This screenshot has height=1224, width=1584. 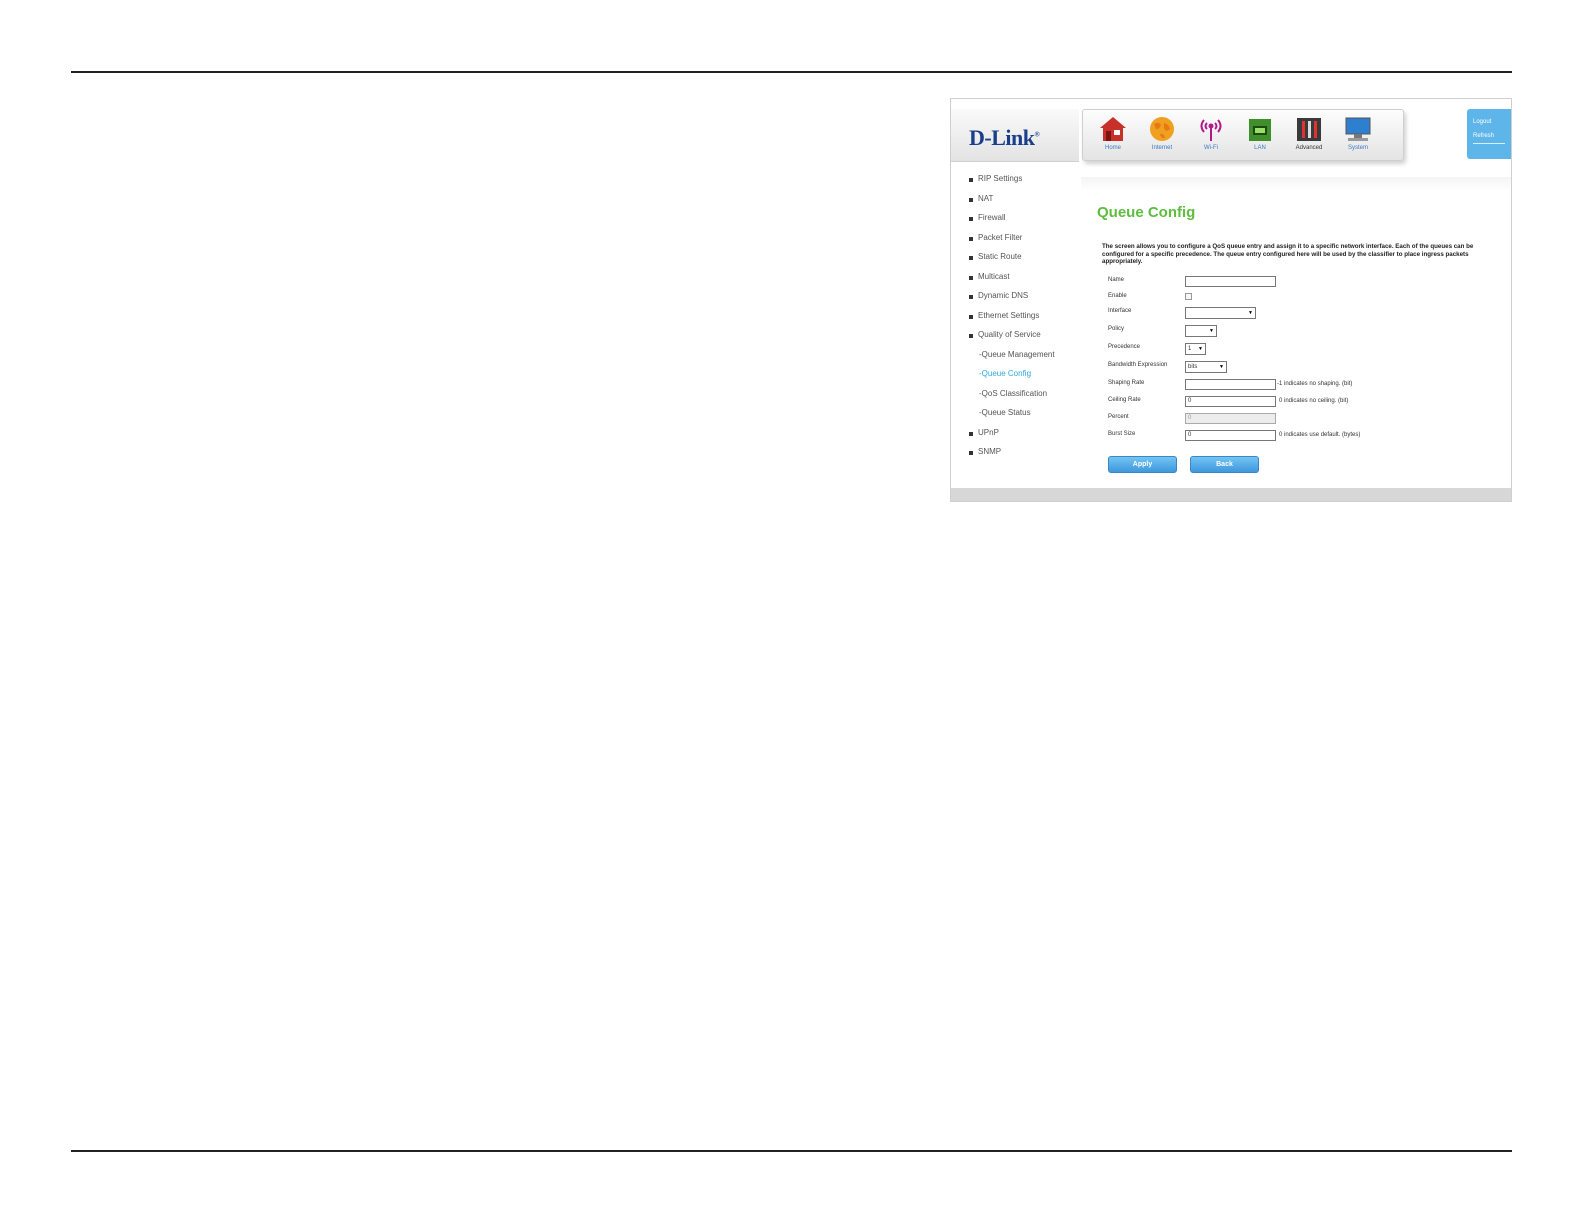 What do you see at coordinates (1220, 313) in the screenshot?
I see `interface-select: ▼` at bounding box center [1220, 313].